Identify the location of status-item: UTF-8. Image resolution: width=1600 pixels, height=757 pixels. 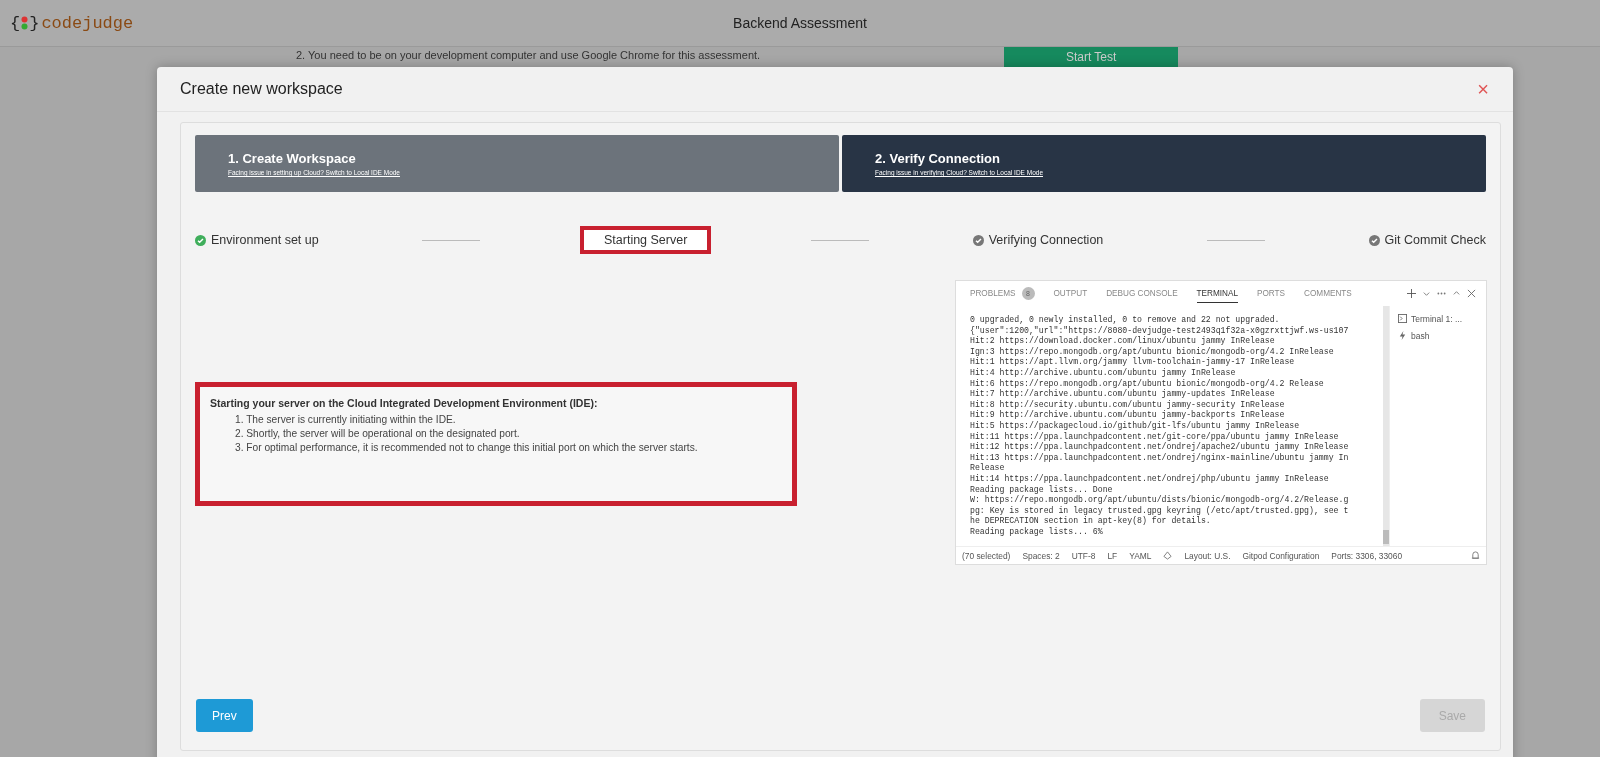
(1083, 555).